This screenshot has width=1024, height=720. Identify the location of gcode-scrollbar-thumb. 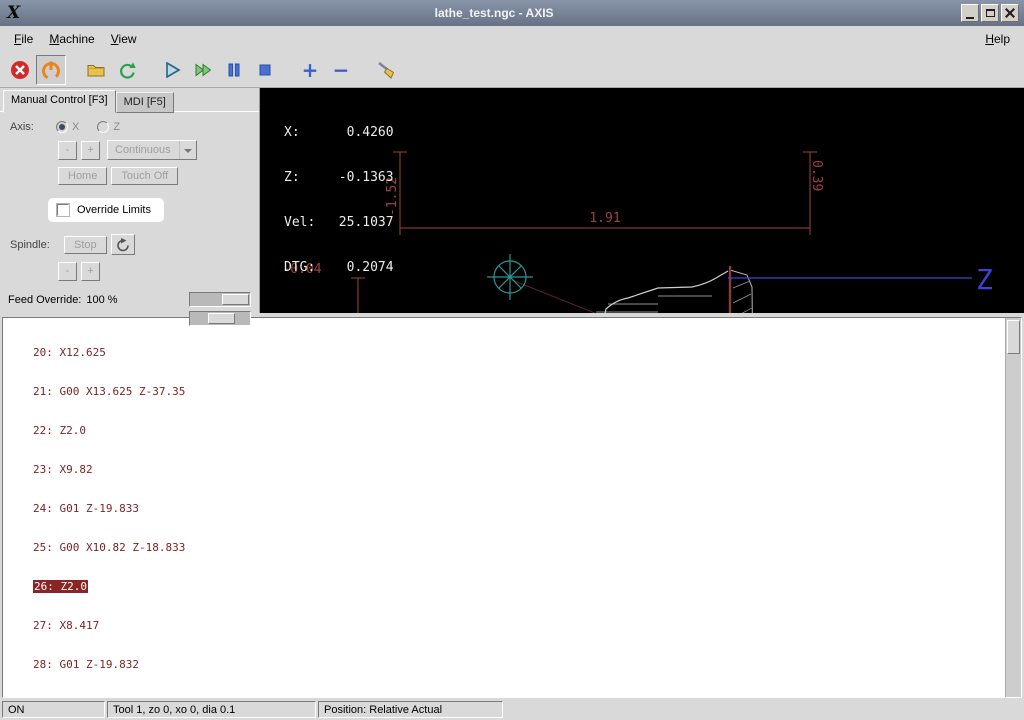
(1013, 337).